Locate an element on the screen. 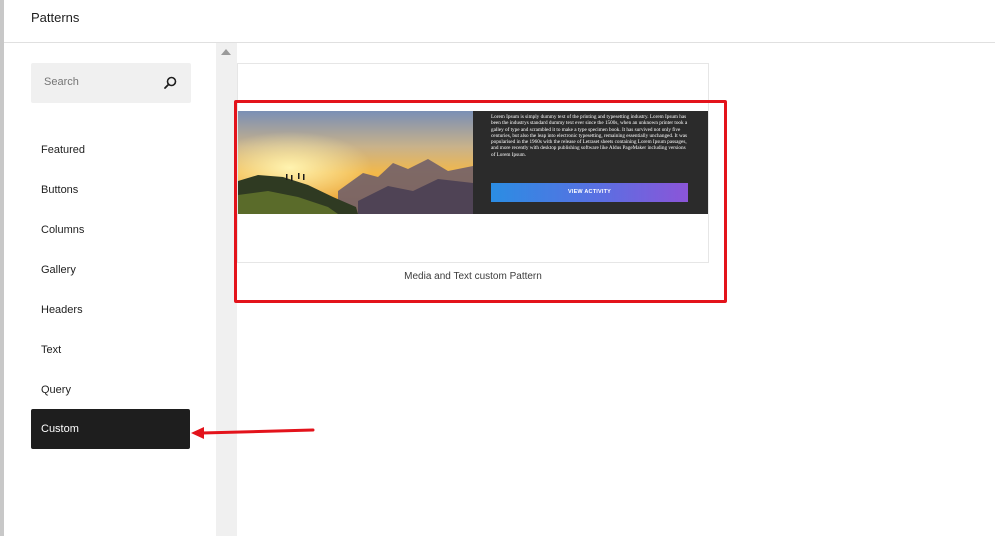 The width and height of the screenshot is (995, 536). category-featured: Featured is located at coordinates (110, 150).